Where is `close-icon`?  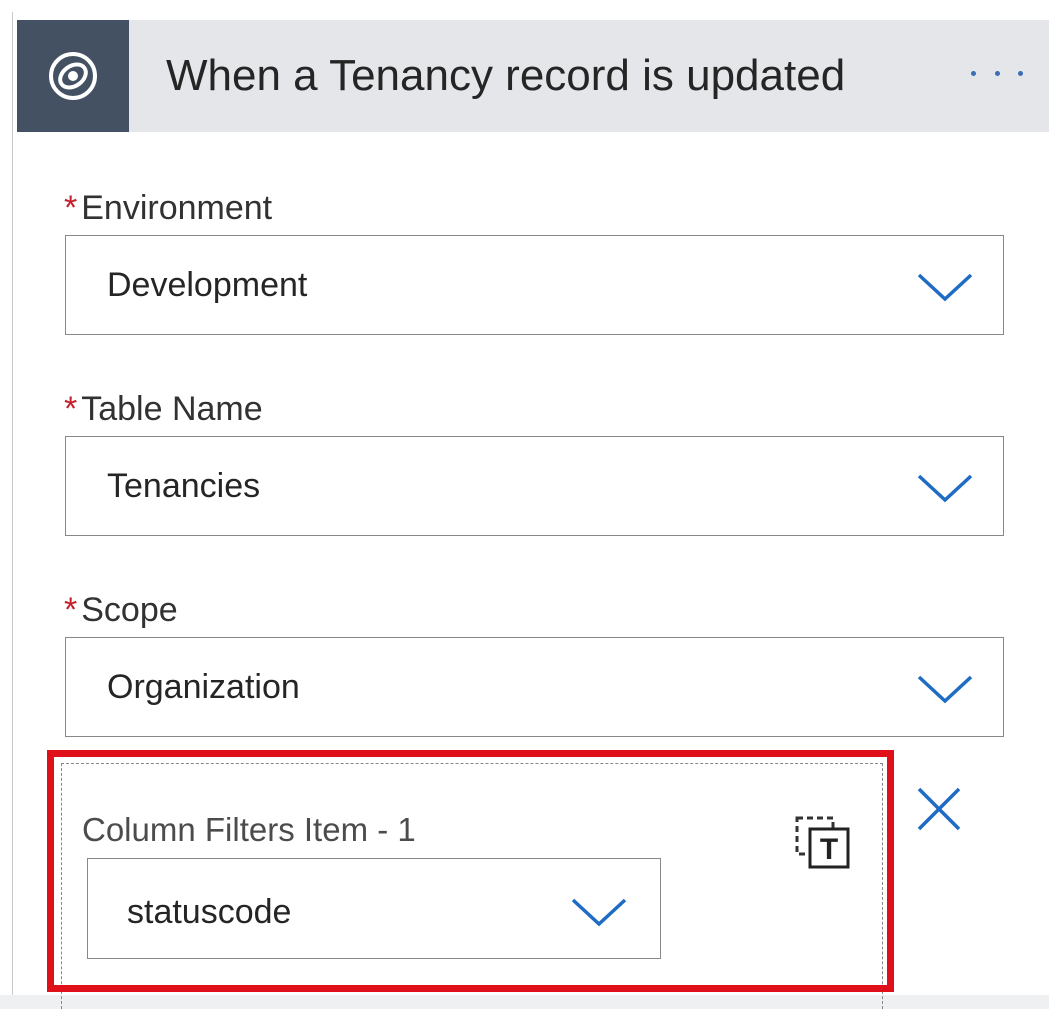 close-icon is located at coordinates (939, 809).